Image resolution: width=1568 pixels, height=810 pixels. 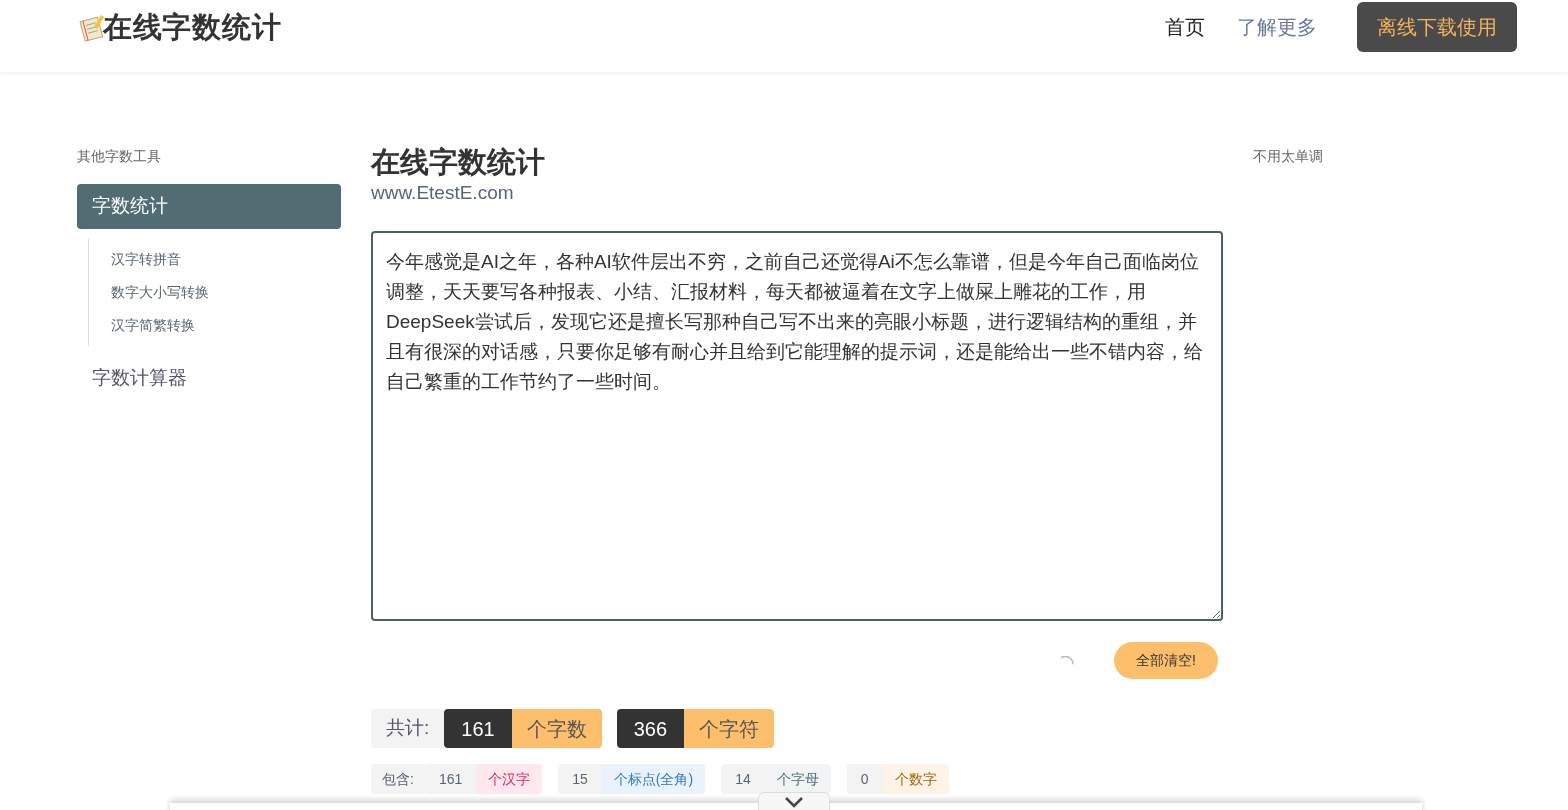 I want to click on nav-link: 了解更多, so click(x=1277, y=27).